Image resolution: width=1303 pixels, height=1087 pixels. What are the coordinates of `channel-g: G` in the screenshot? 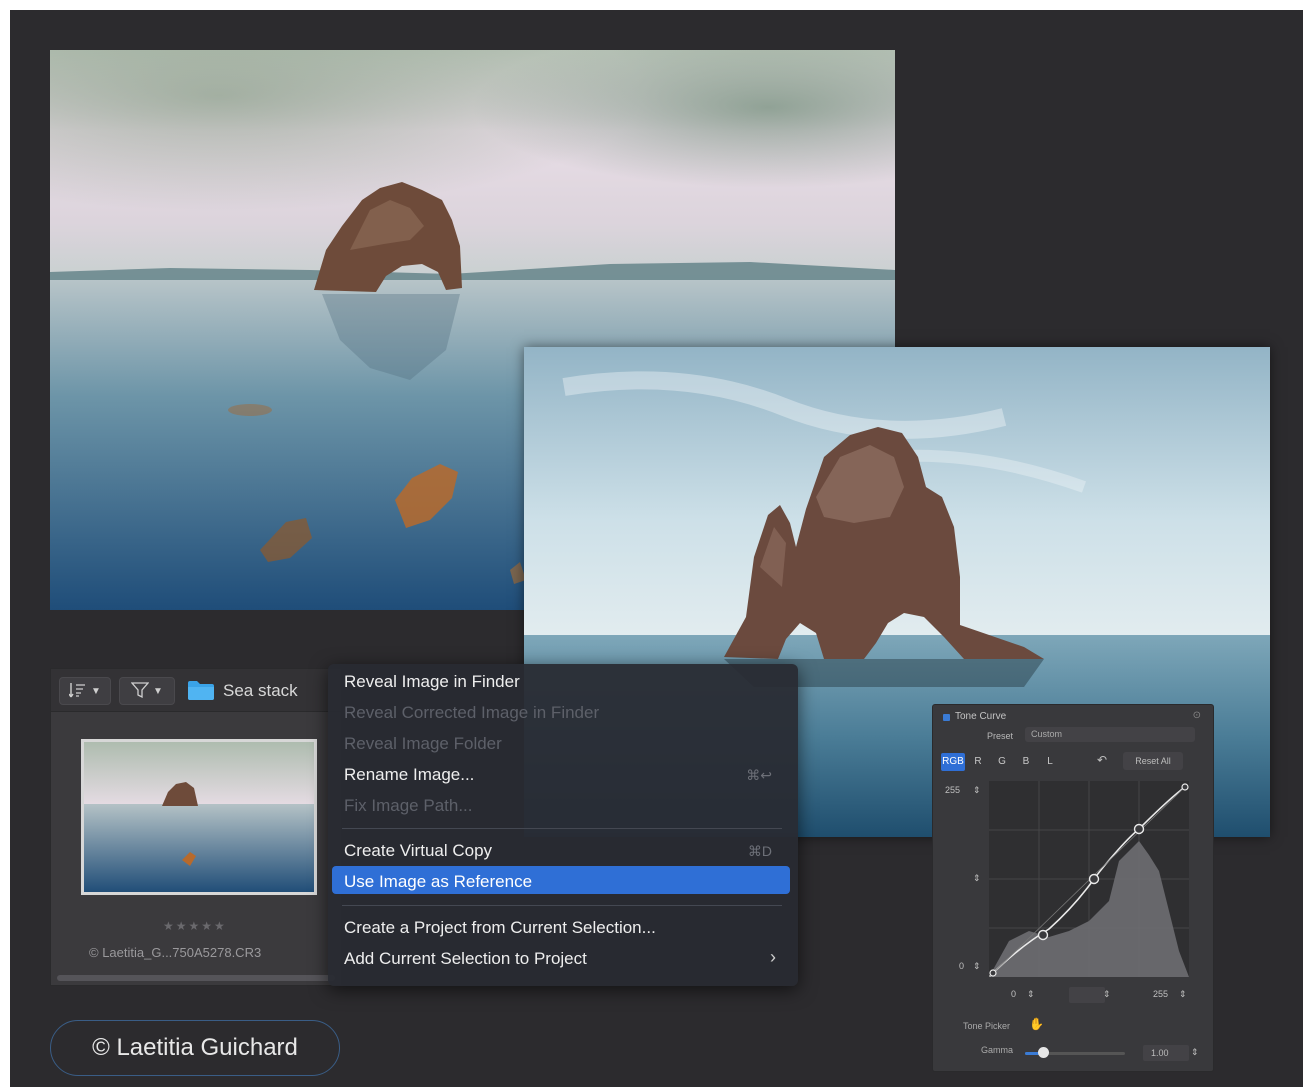 It's located at (1002, 762).